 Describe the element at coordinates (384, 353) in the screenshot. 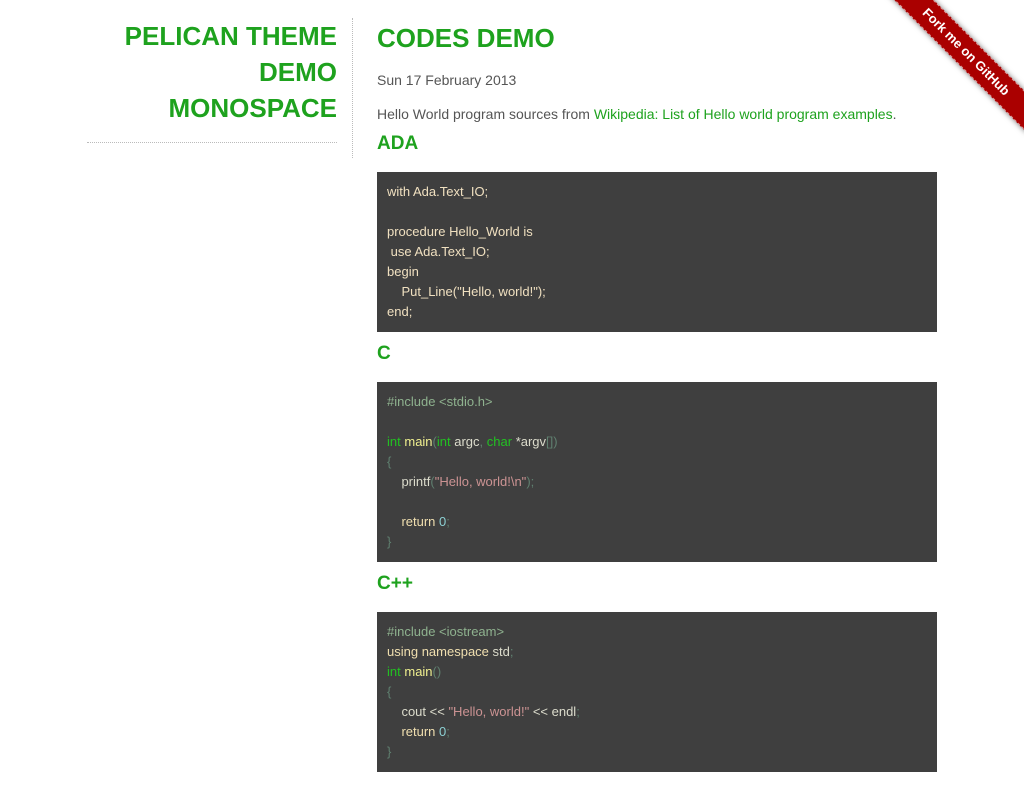

I see `section-heading-c: C` at that location.